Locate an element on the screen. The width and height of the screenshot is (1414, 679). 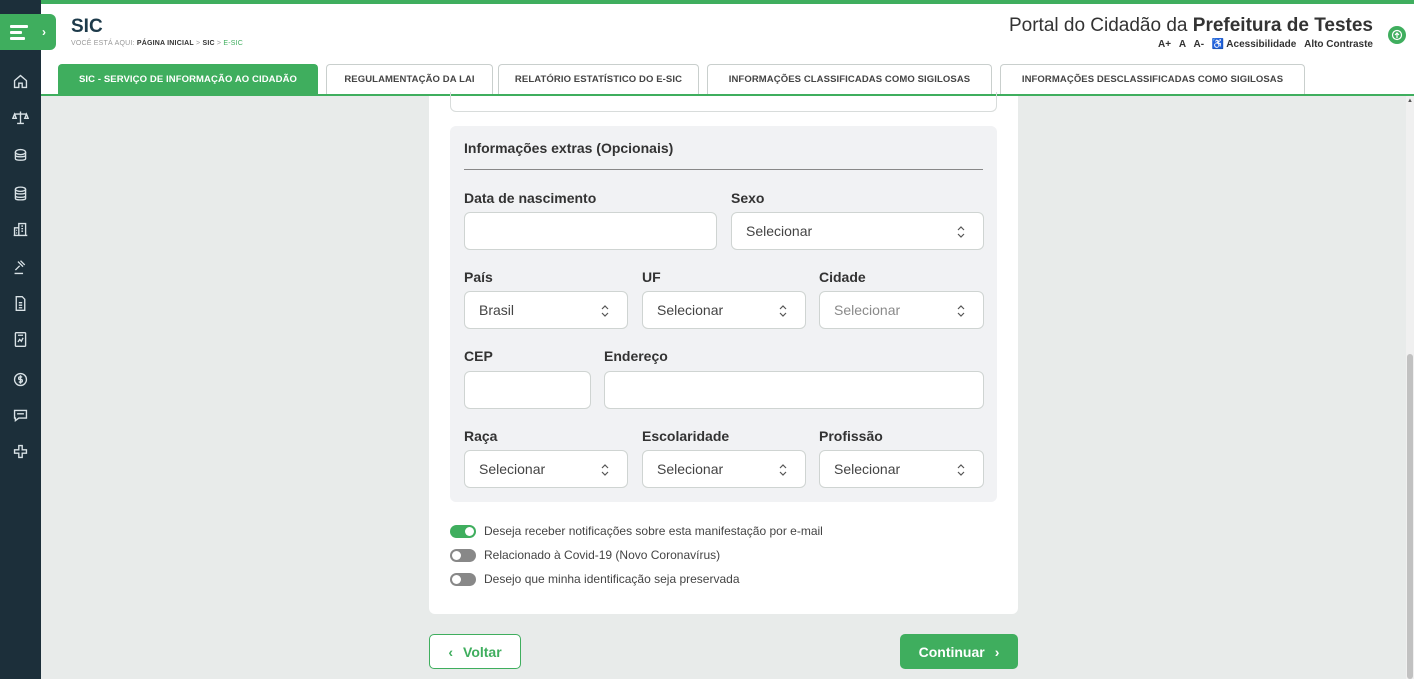
profession-select: Selecionar is located at coordinates (901, 469).